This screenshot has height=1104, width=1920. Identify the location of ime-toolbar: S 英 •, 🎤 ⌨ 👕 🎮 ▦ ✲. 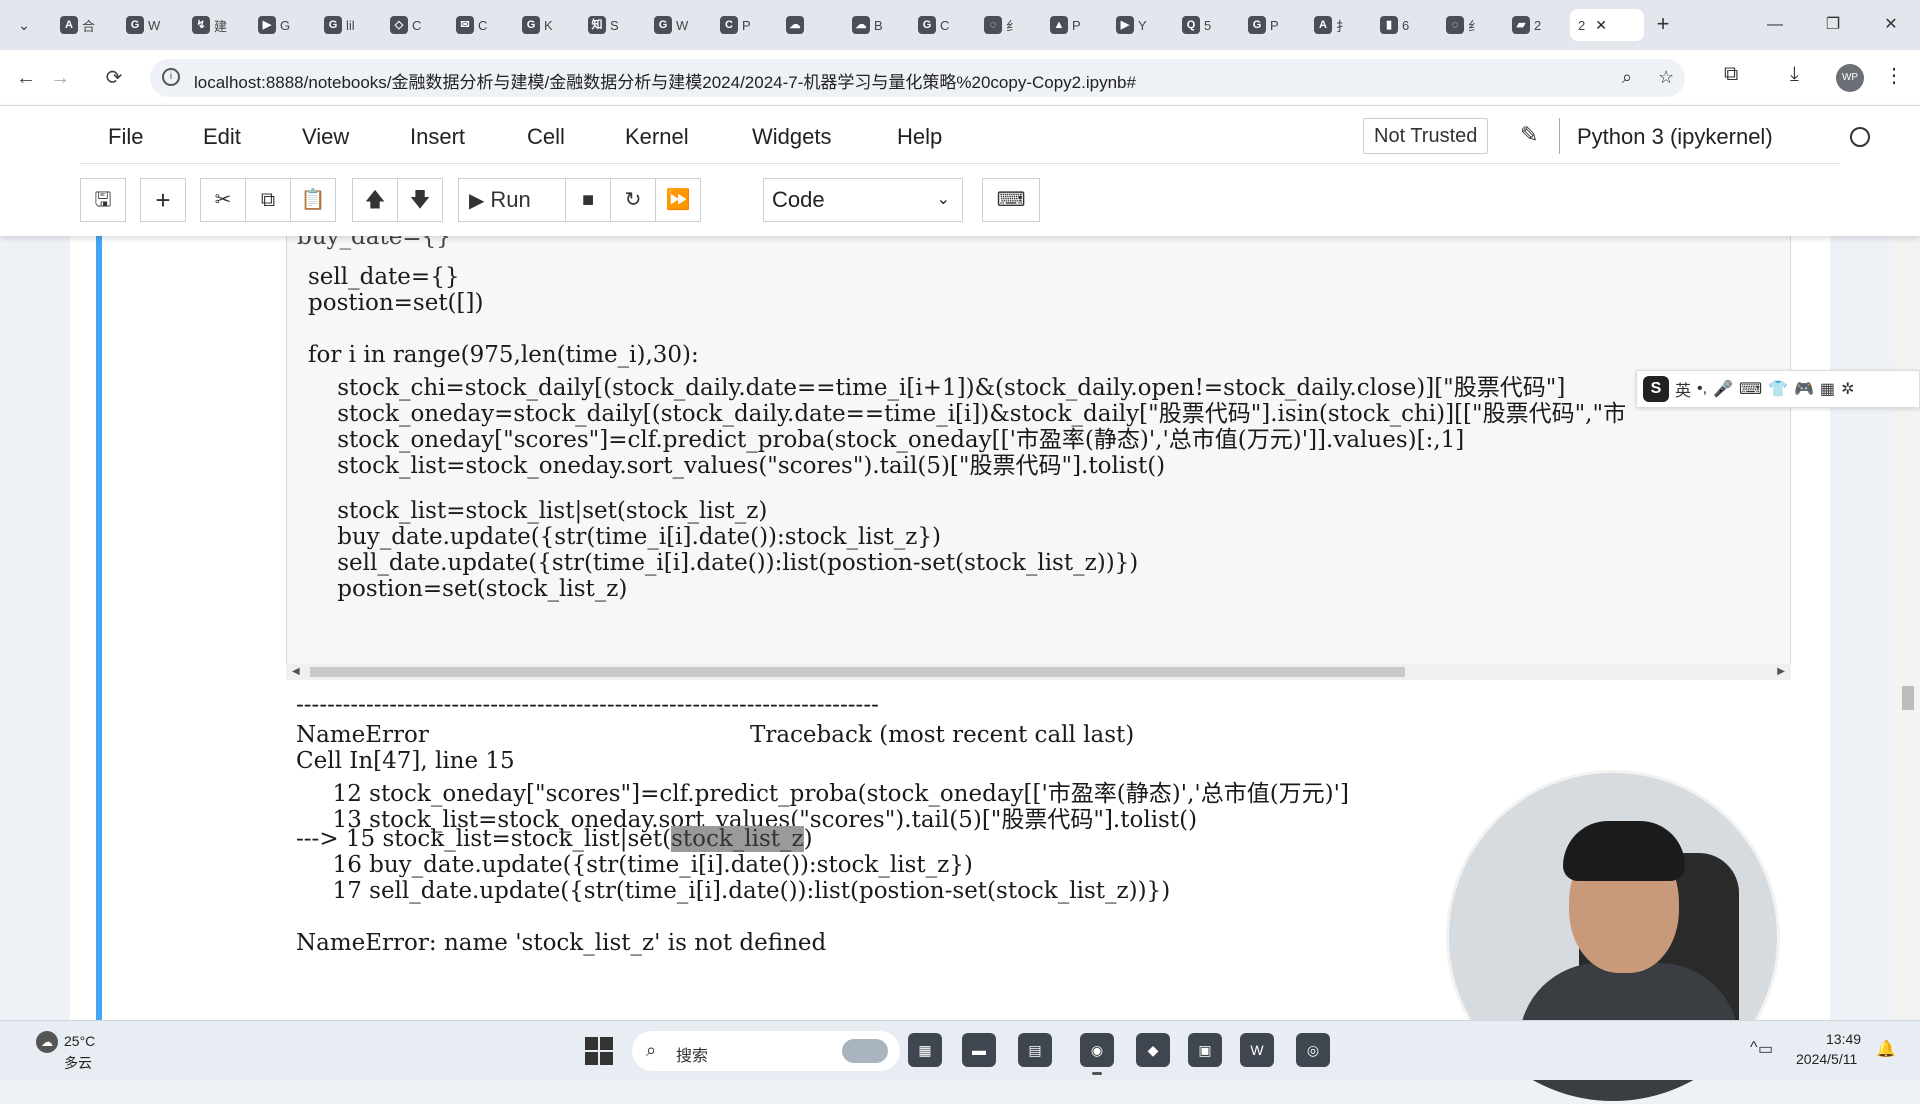
(1778, 389).